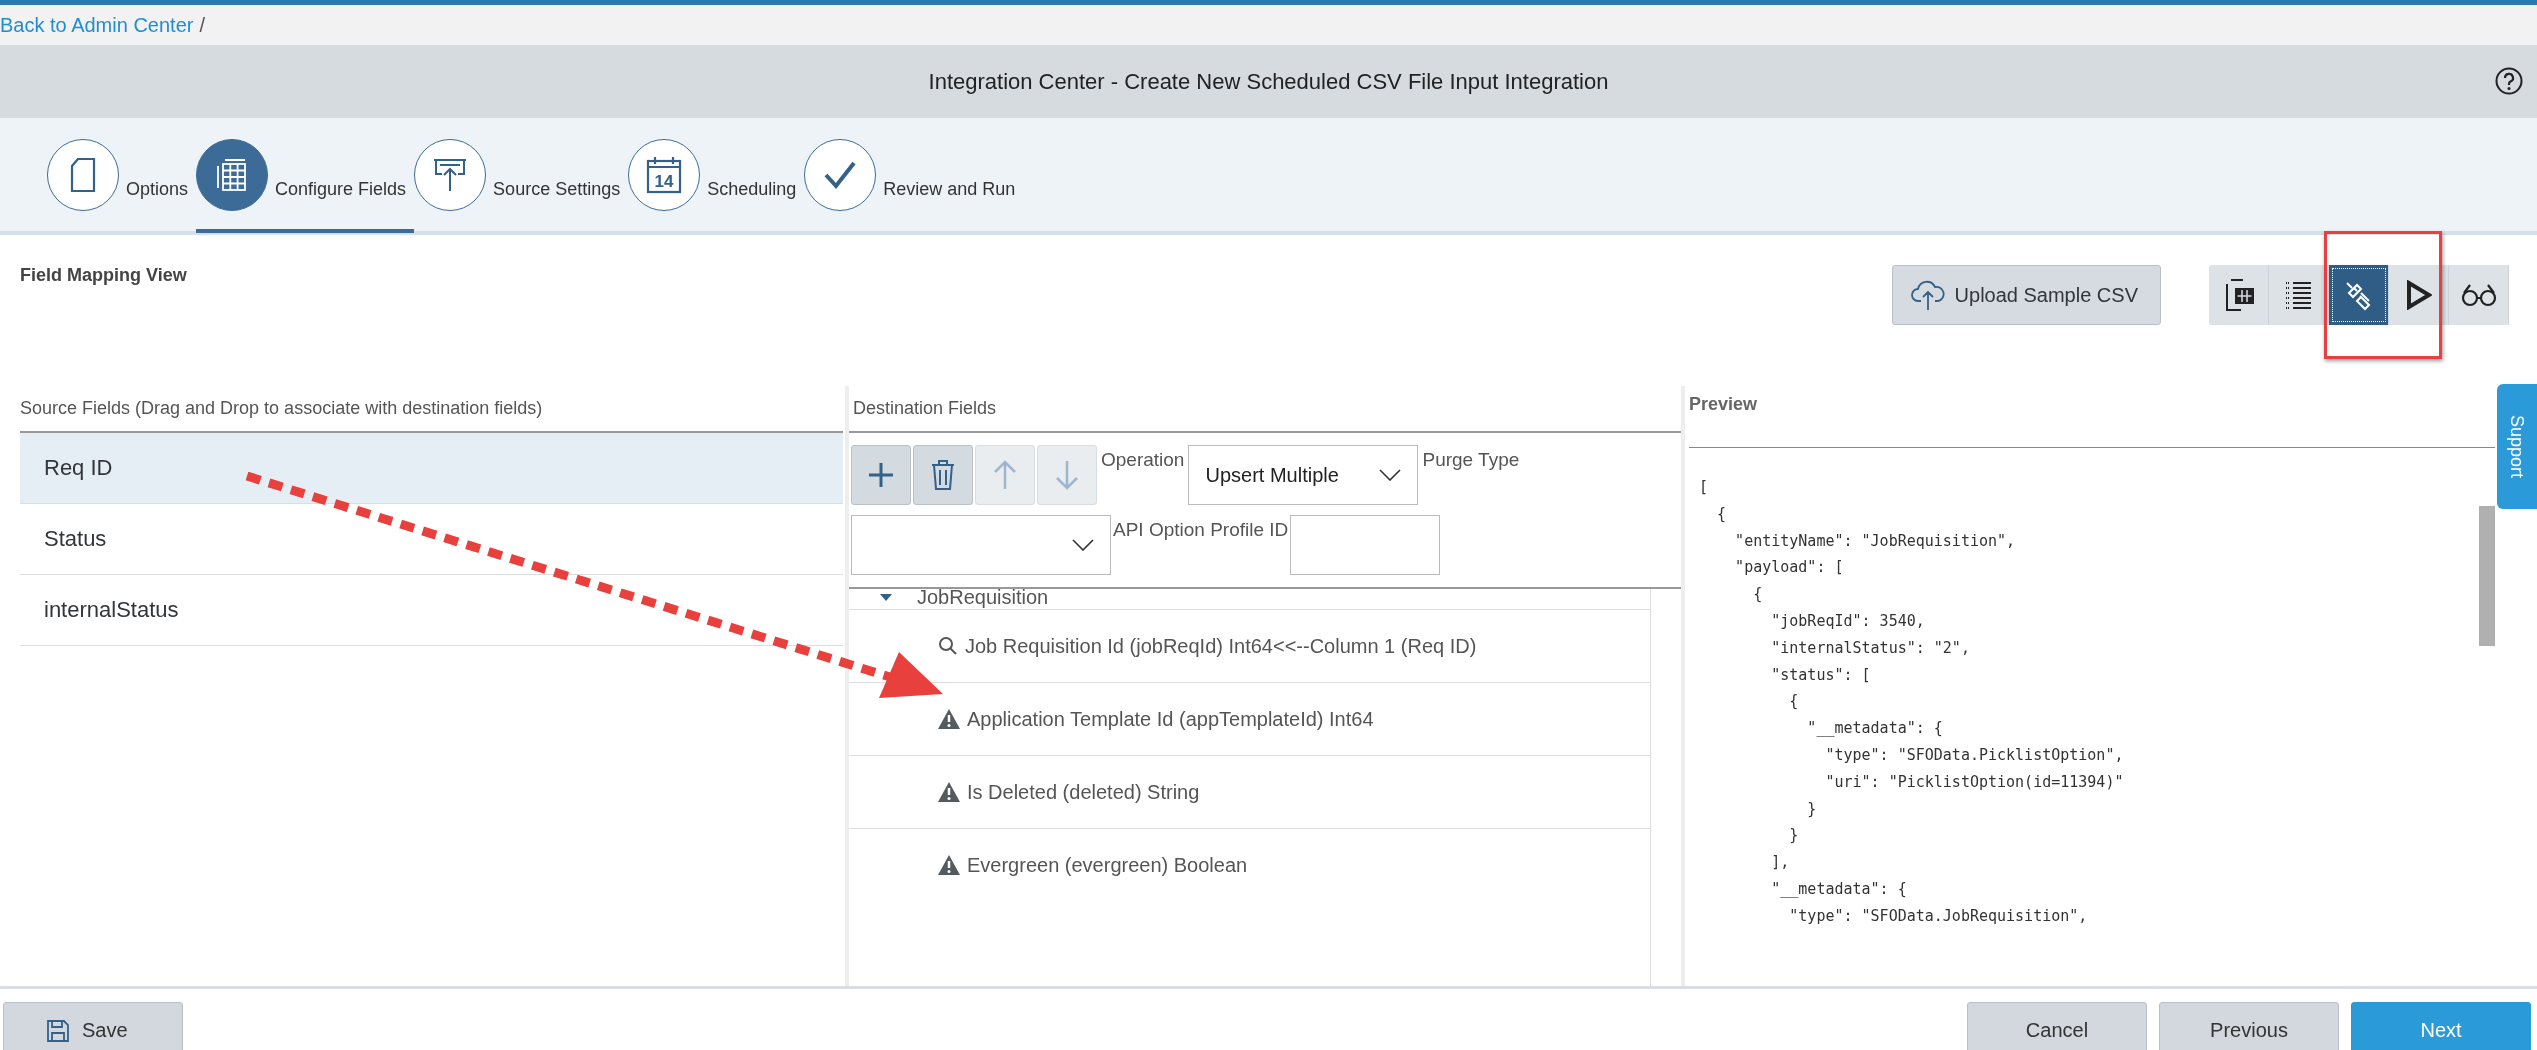  Describe the element at coordinates (431, 610) in the screenshot. I see `source-field-row: internalStatus` at that location.